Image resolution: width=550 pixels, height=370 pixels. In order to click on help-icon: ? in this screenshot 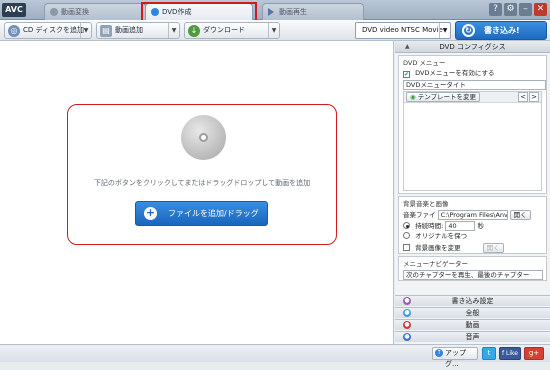, I will do `click(495, 9)`.